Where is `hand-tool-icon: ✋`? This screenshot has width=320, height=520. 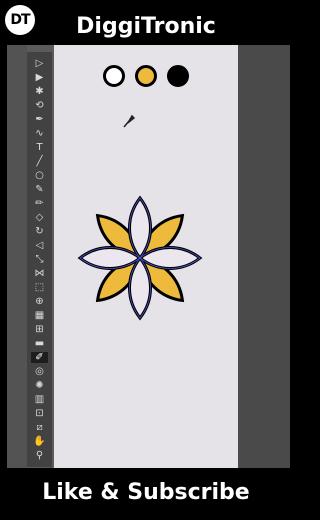 hand-tool-icon: ✋ is located at coordinates (39, 441).